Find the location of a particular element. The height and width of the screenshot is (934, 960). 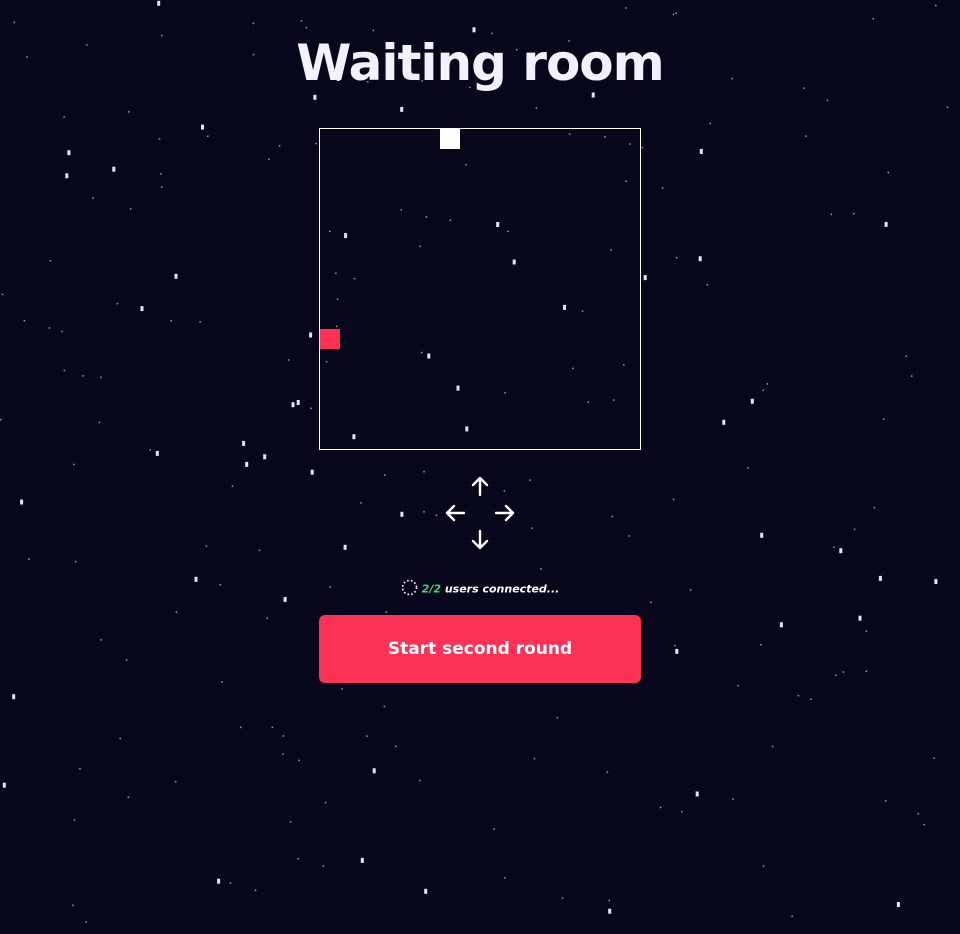

arrow-down-icon is located at coordinates (480, 540).